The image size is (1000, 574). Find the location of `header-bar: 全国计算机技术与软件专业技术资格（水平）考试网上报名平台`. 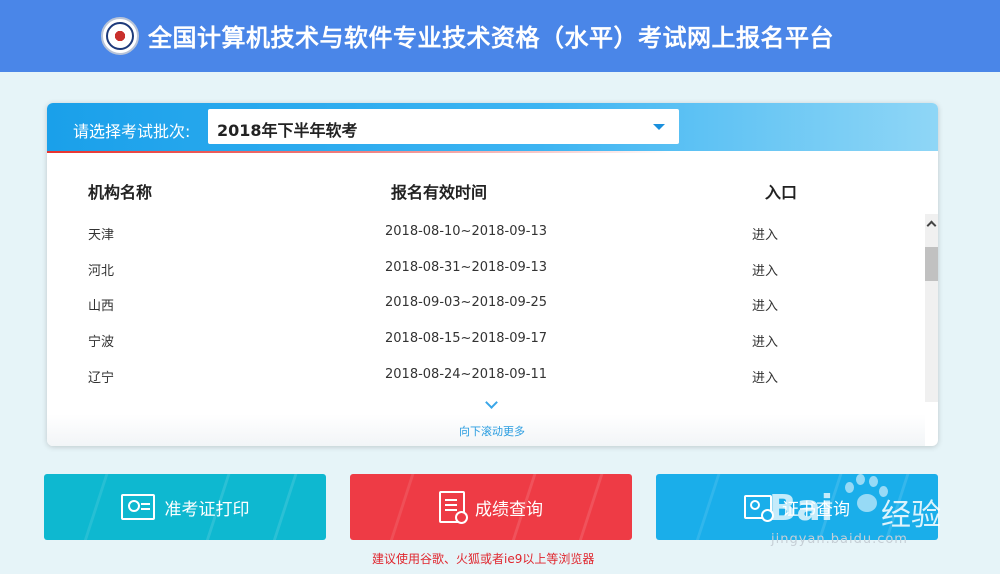

header-bar: 全国计算机技术与软件专业技术资格（水平）考试网上报名平台 is located at coordinates (500, 36).